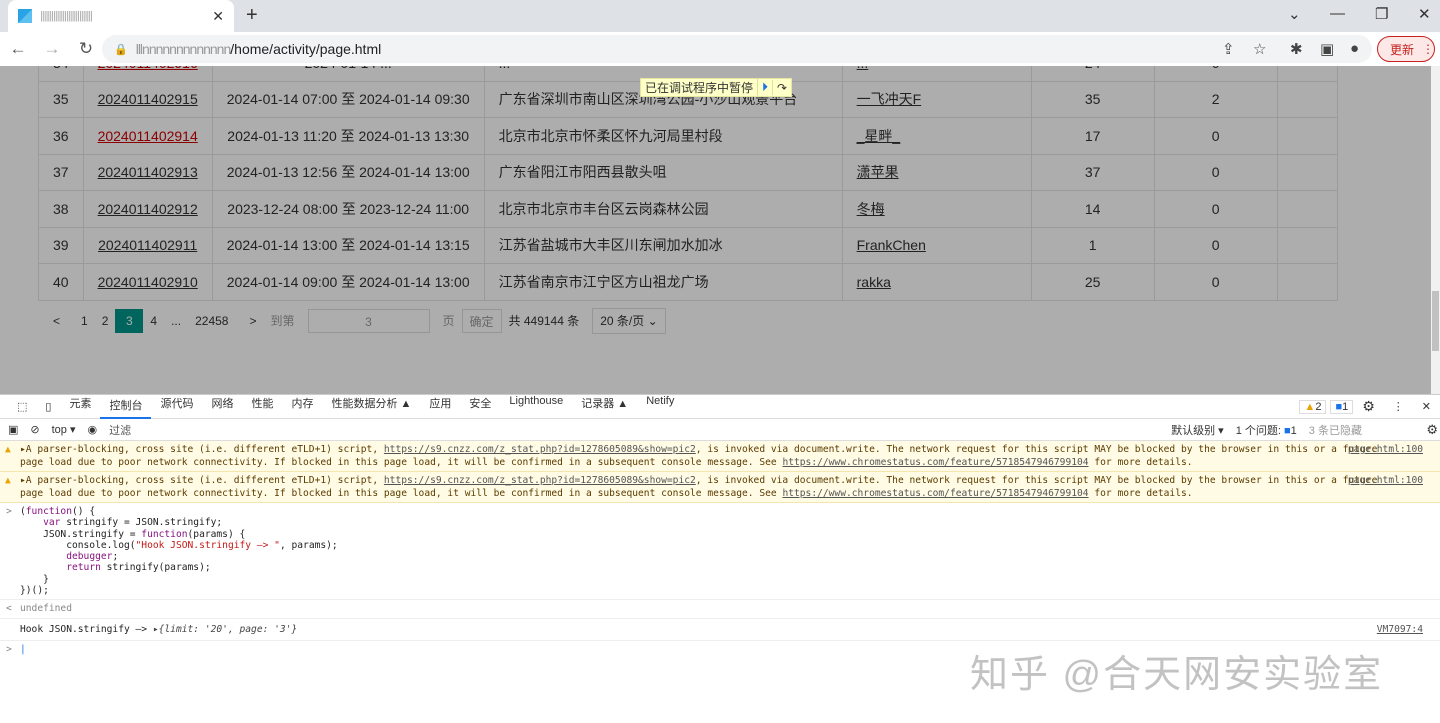 The image size is (1440, 723). I want to click on minimize-button: —, so click(1337, 13).